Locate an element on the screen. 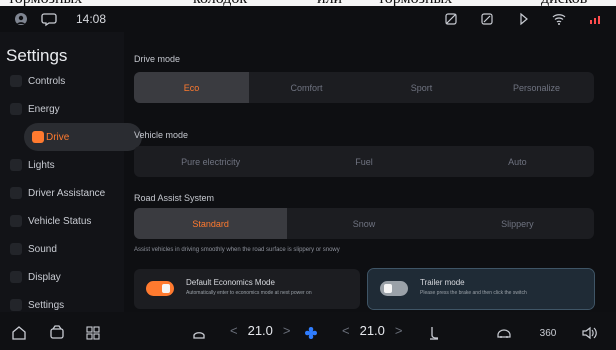 The image size is (616, 350). lights-icon is located at coordinates (16, 165).